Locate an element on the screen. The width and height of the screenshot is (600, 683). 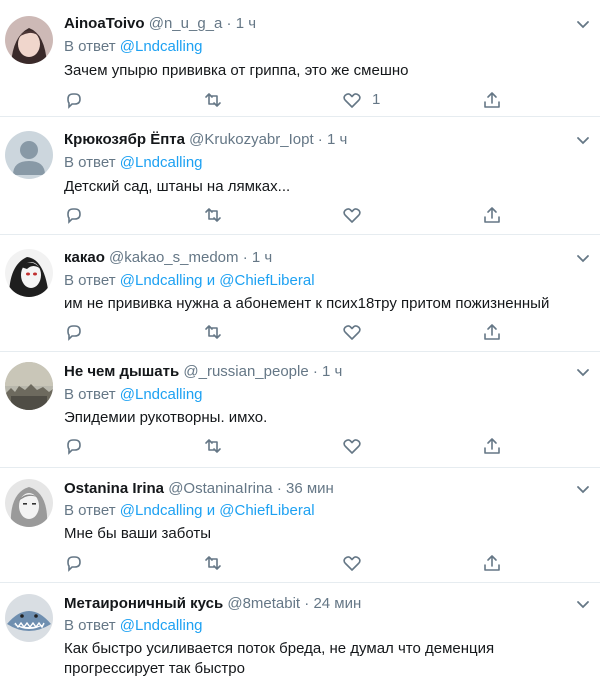
like-count: 1 is located at coordinates (376, 99).